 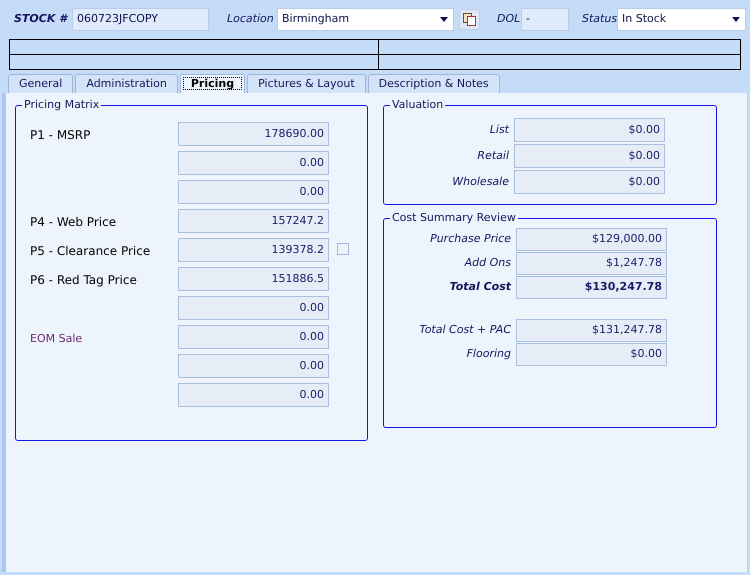 What do you see at coordinates (591, 263) in the screenshot?
I see `cost-field: $1,247.78` at bounding box center [591, 263].